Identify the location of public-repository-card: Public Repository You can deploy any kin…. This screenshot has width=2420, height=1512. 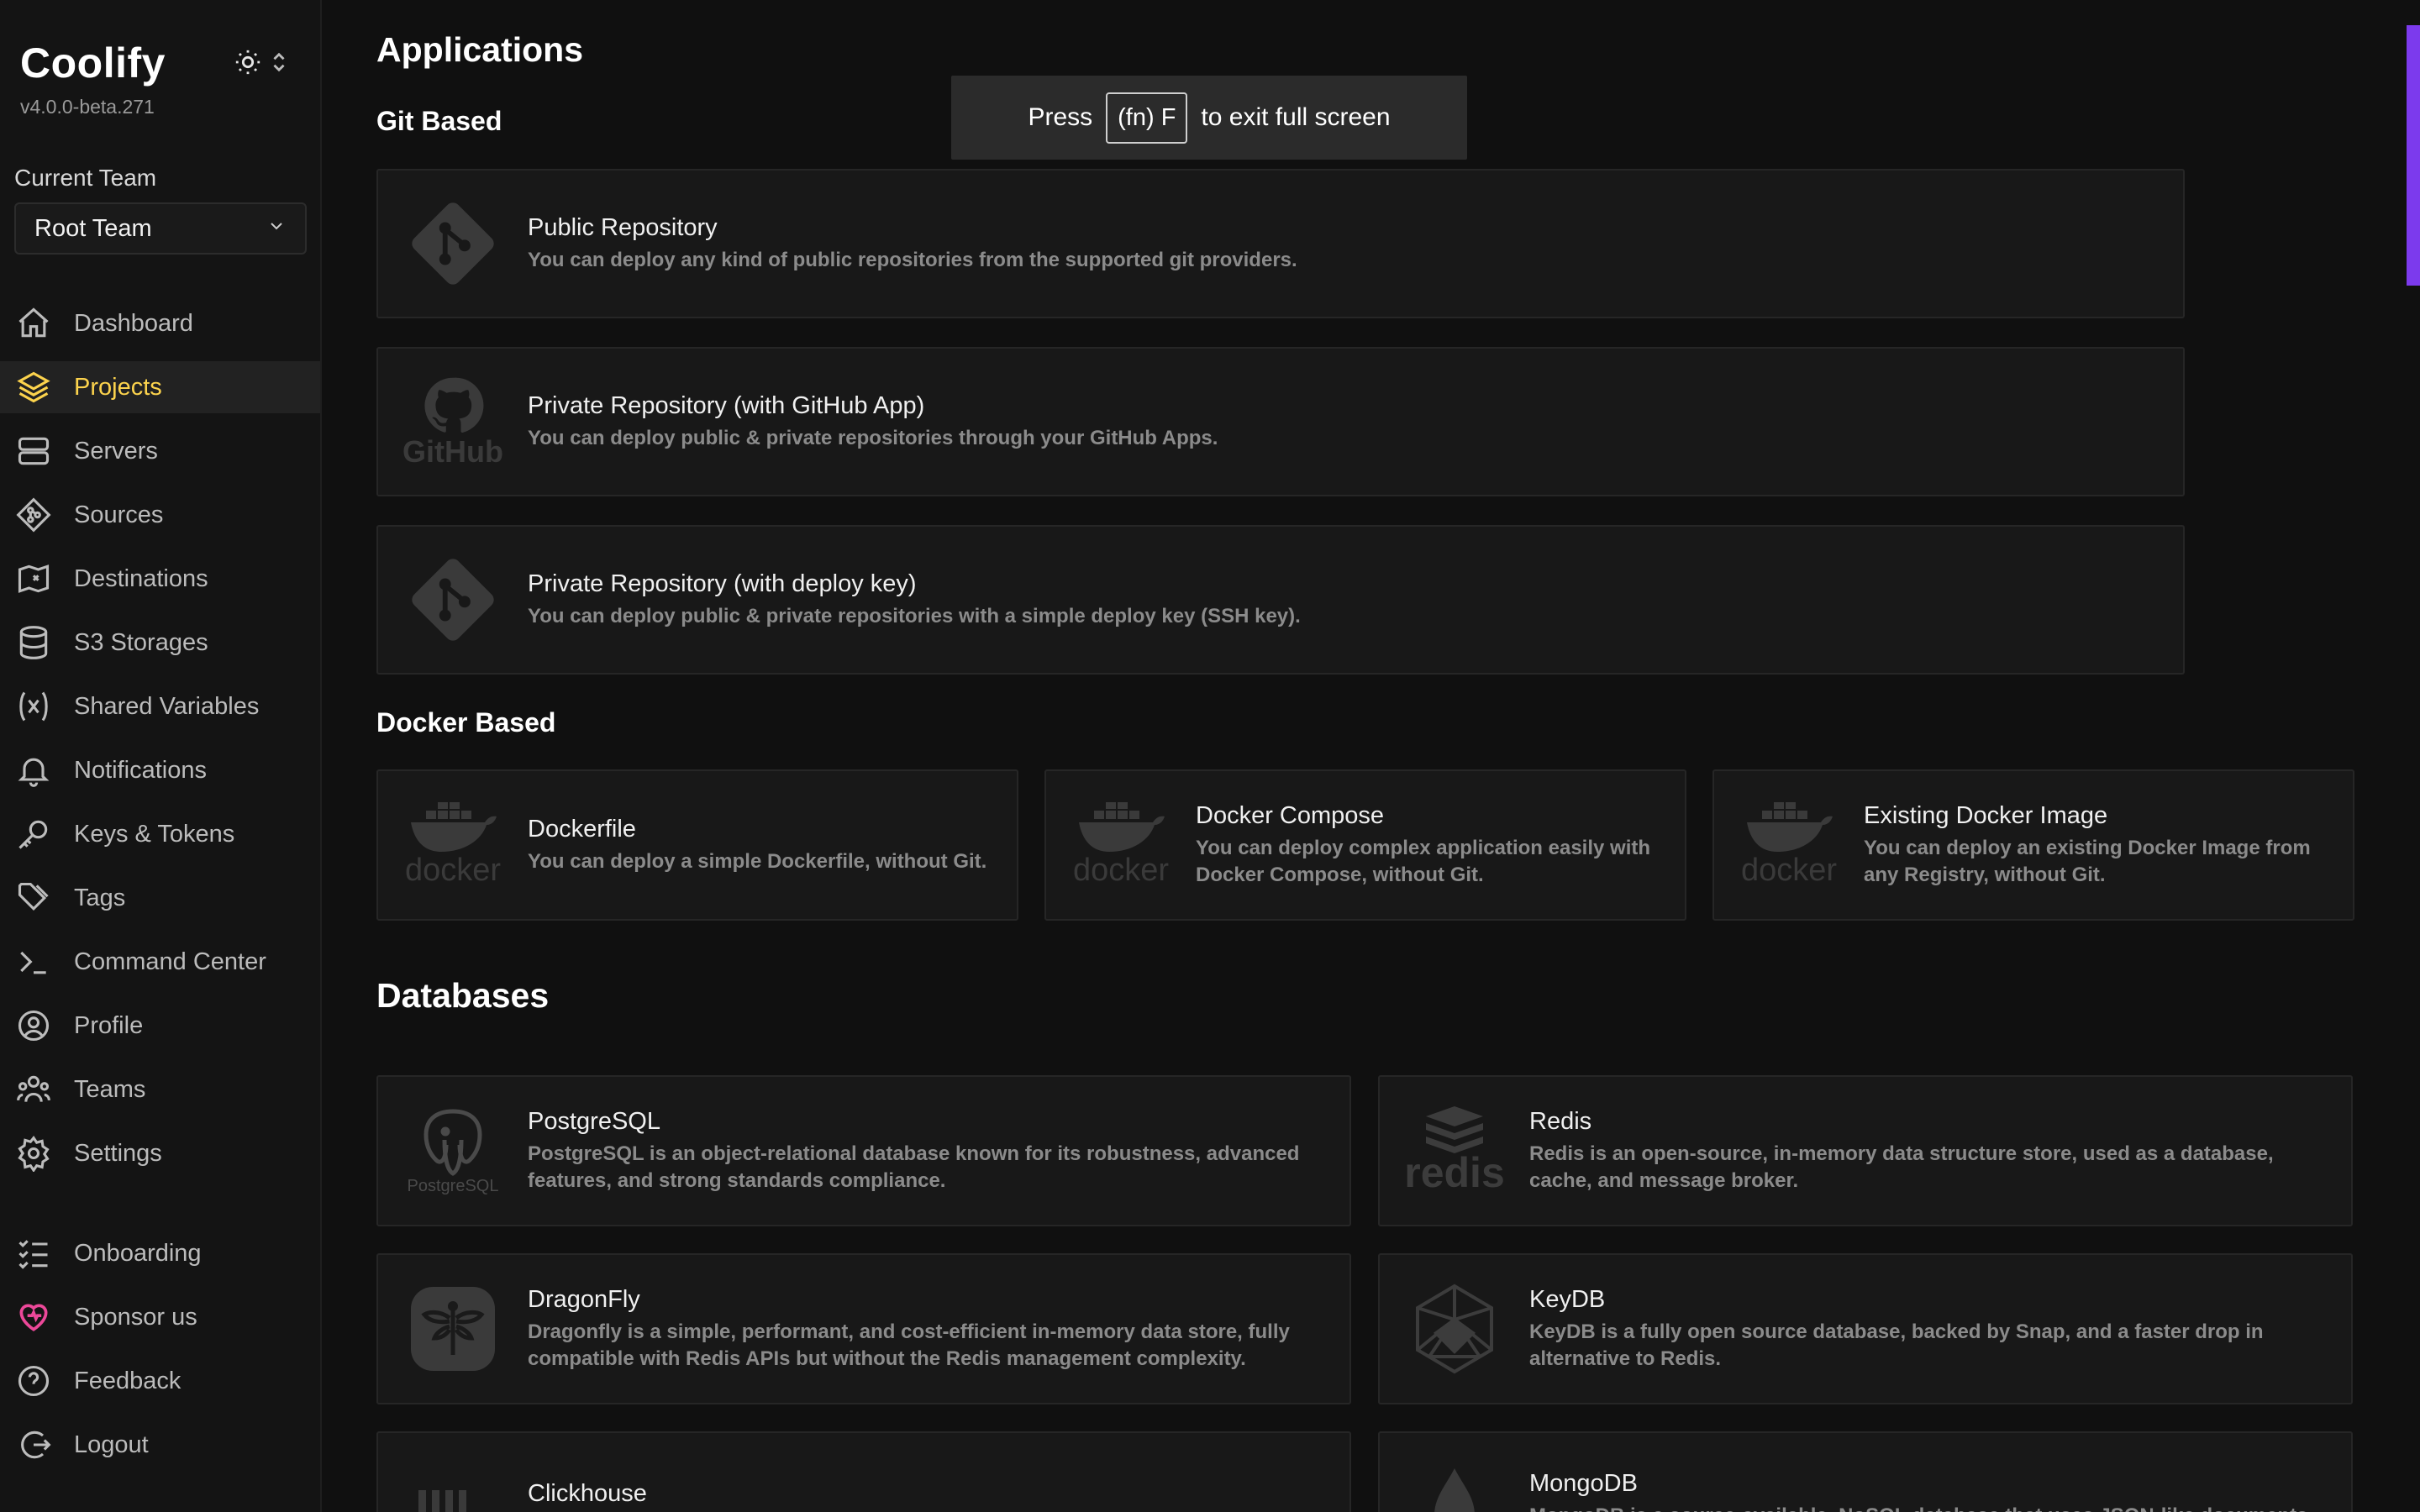
(1281, 243).